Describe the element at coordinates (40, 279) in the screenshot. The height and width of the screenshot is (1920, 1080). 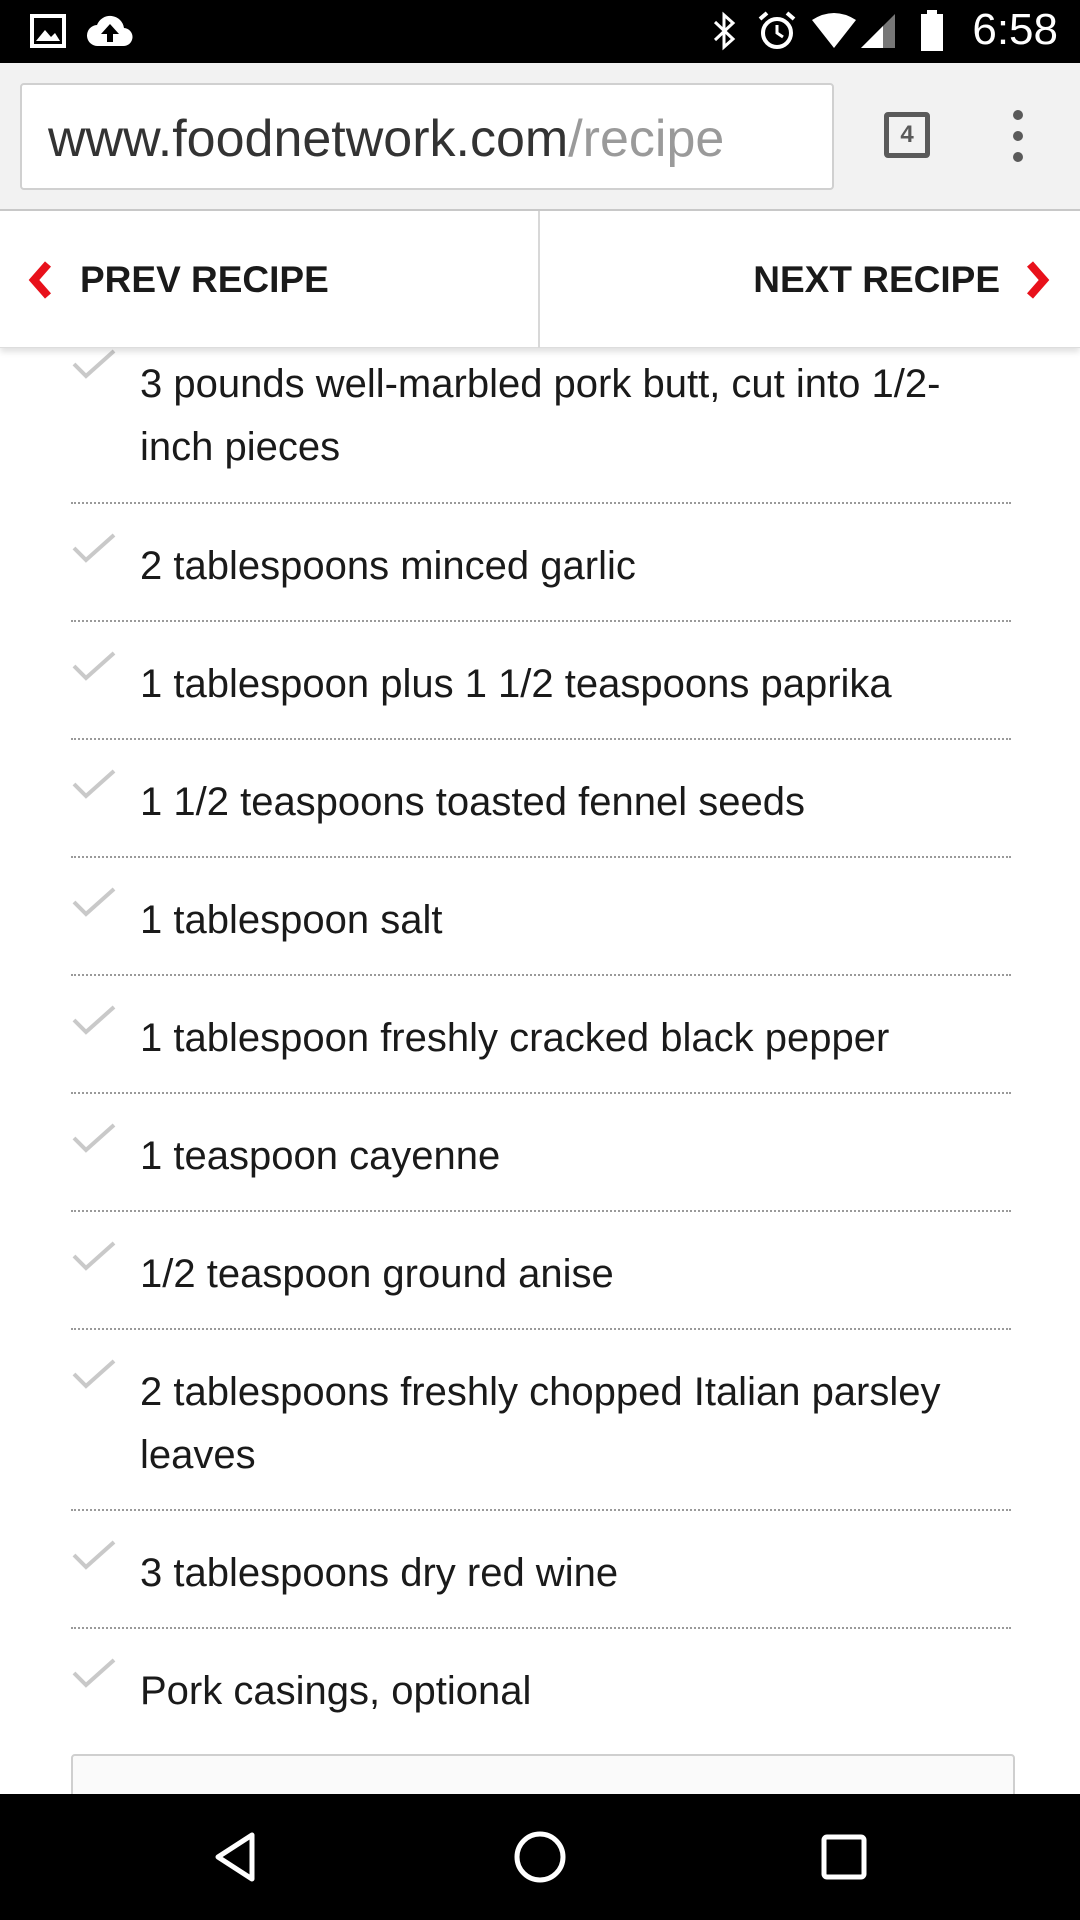
I see `chevron-left-icon` at that location.